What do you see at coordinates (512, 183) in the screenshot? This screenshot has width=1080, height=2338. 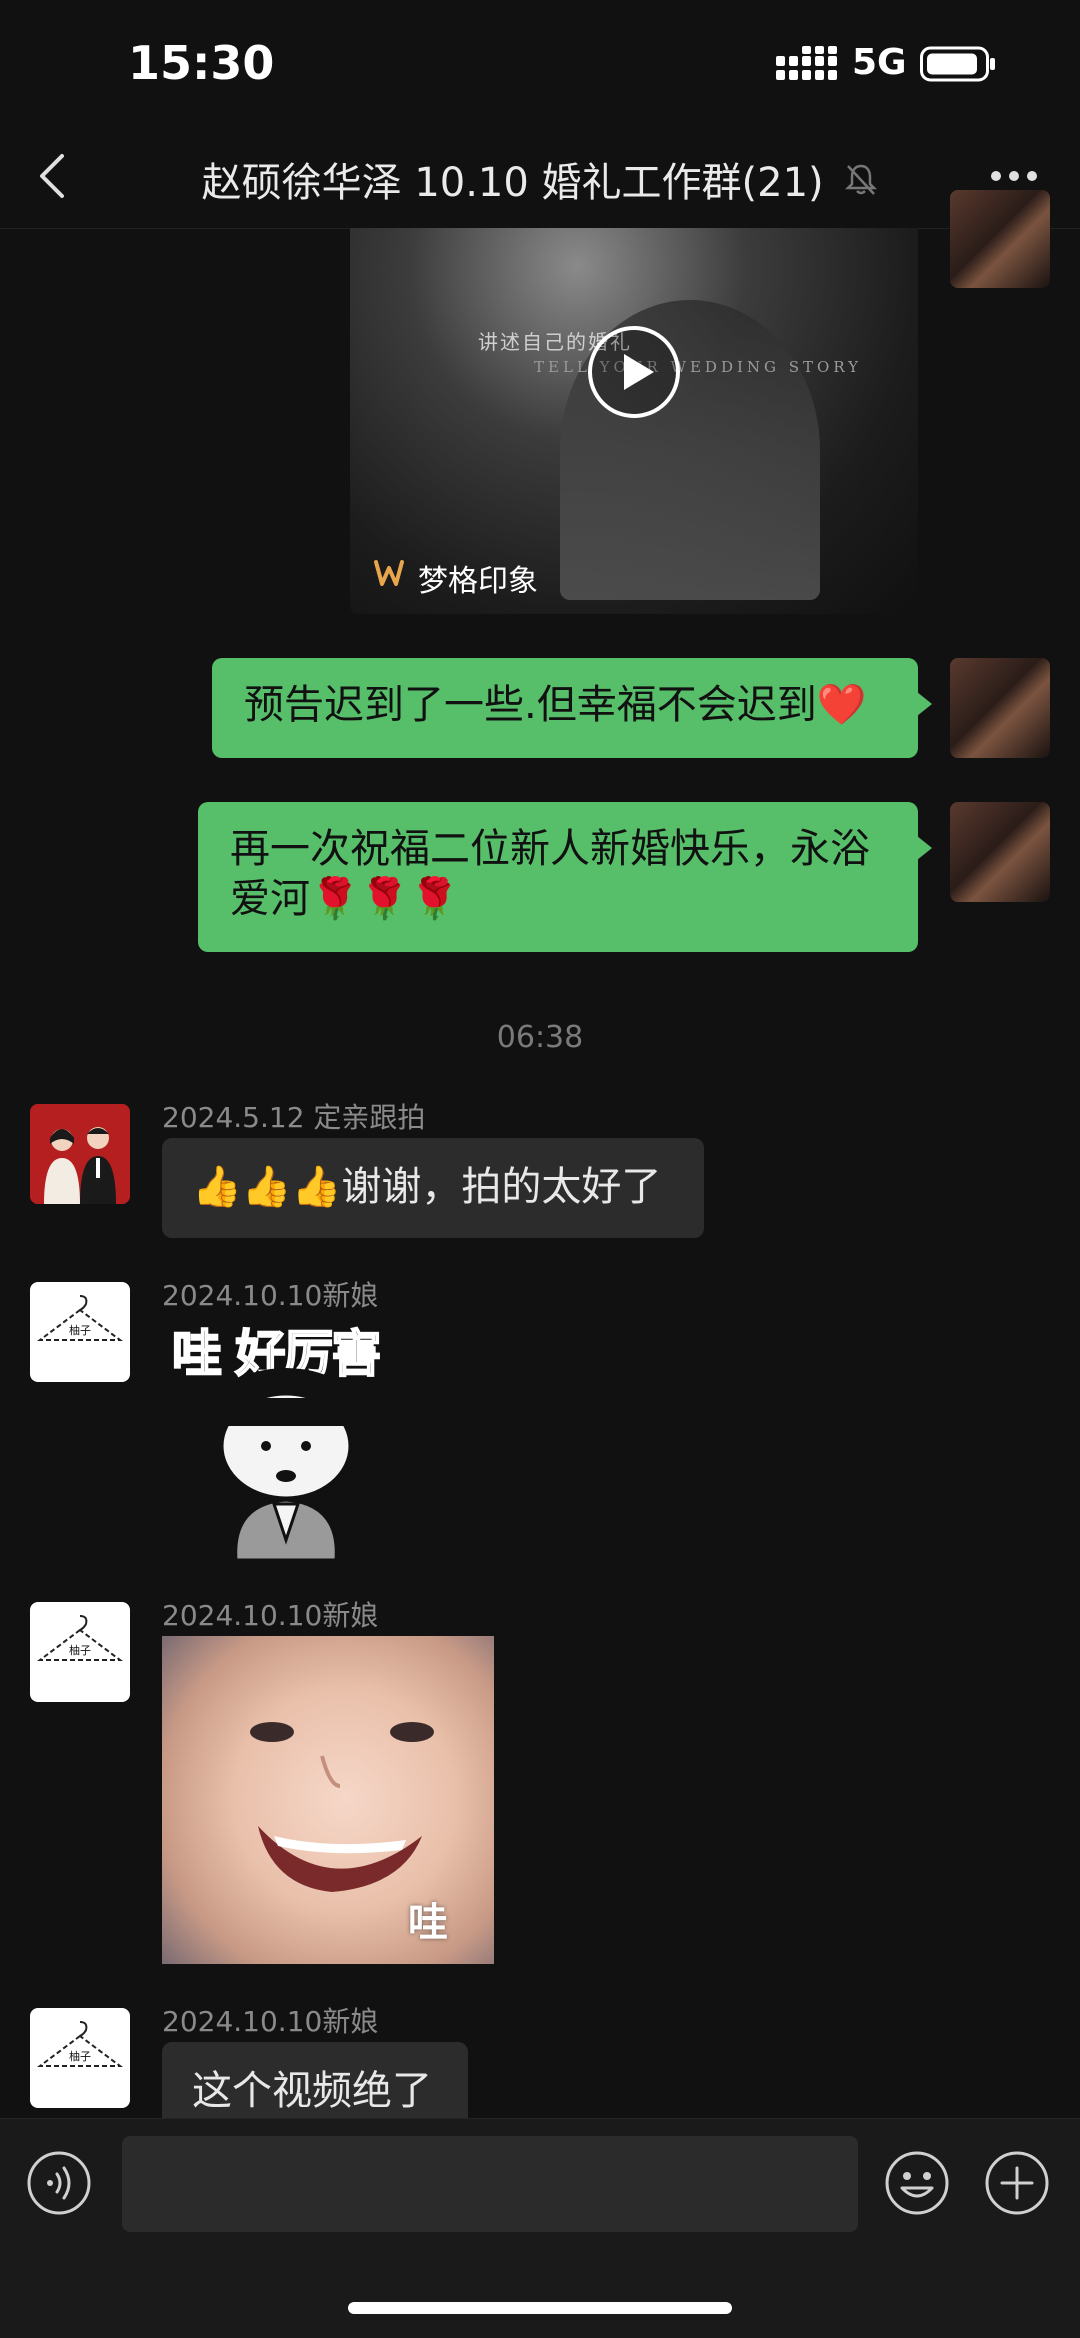 I see `chat-title-text: 赵硕徐华泽 10.10 婚礼工作群(21)` at bounding box center [512, 183].